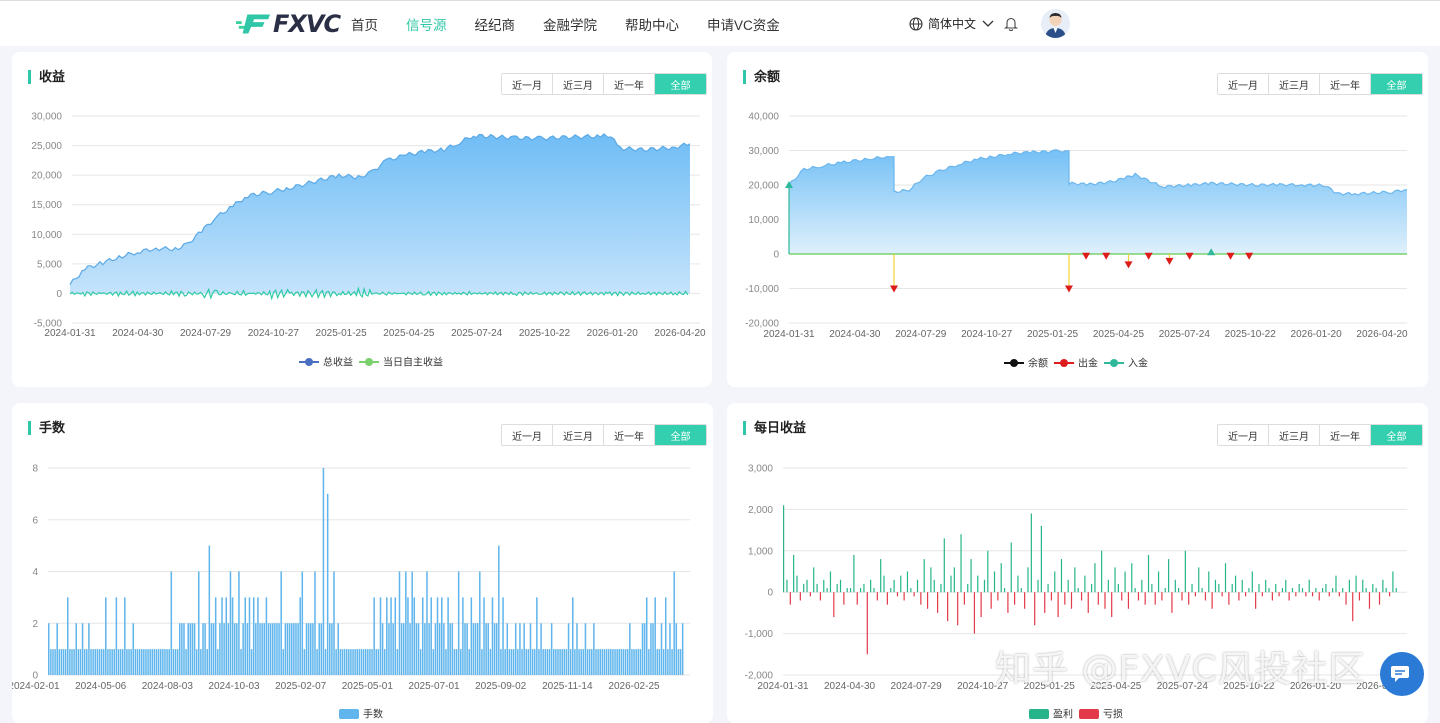 Image resolution: width=1440 pixels, height=723 pixels. Describe the element at coordinates (652, 24) in the screenshot. I see `nav-item-4: 帮助中心` at that location.